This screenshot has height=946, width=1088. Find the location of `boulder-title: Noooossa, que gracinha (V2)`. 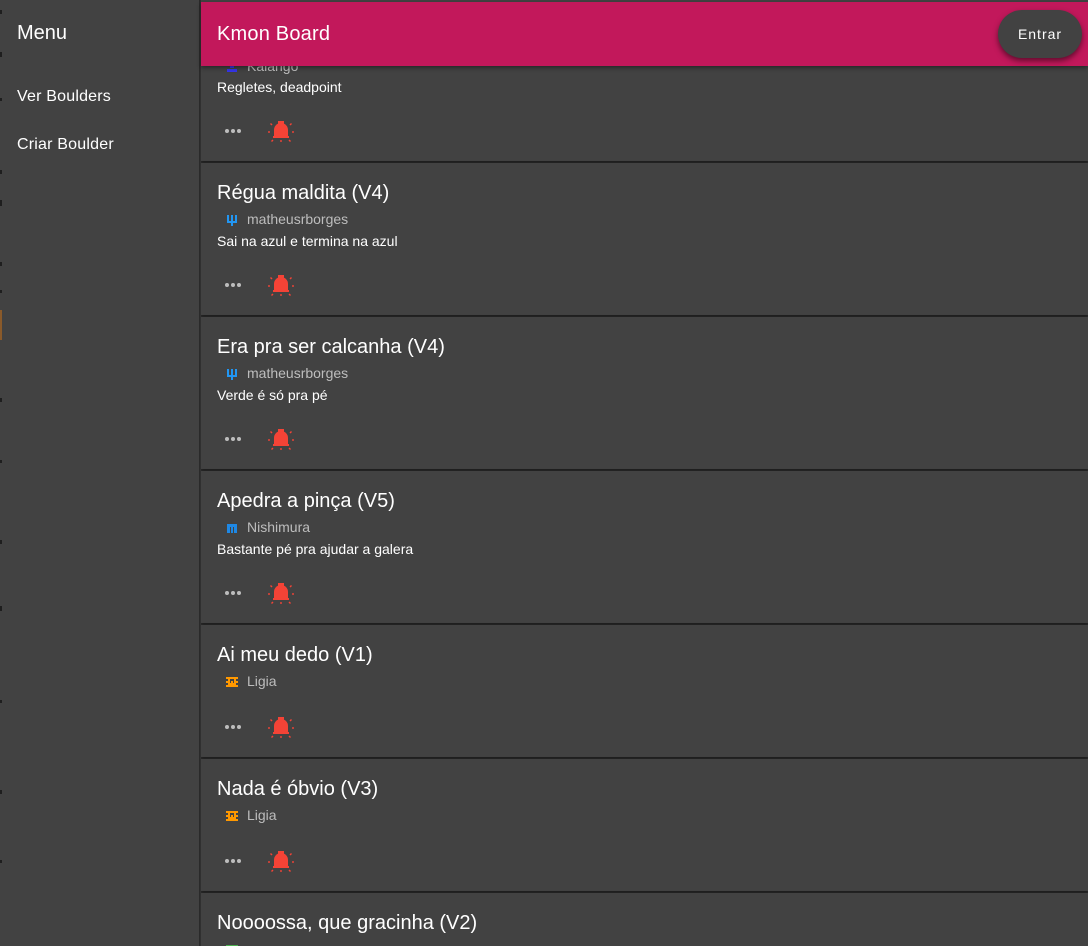

boulder-title: Noooossa, que gracinha (V2) is located at coordinates (347, 923).